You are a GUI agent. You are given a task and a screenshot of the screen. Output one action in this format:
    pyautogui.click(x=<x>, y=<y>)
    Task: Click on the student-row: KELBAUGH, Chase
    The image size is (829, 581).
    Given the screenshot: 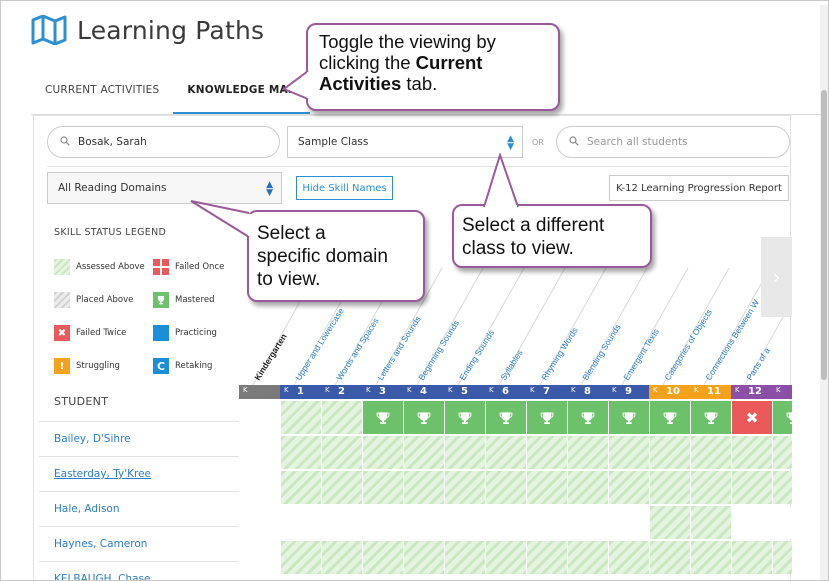 What is the action you would take?
    pyautogui.click(x=139, y=570)
    